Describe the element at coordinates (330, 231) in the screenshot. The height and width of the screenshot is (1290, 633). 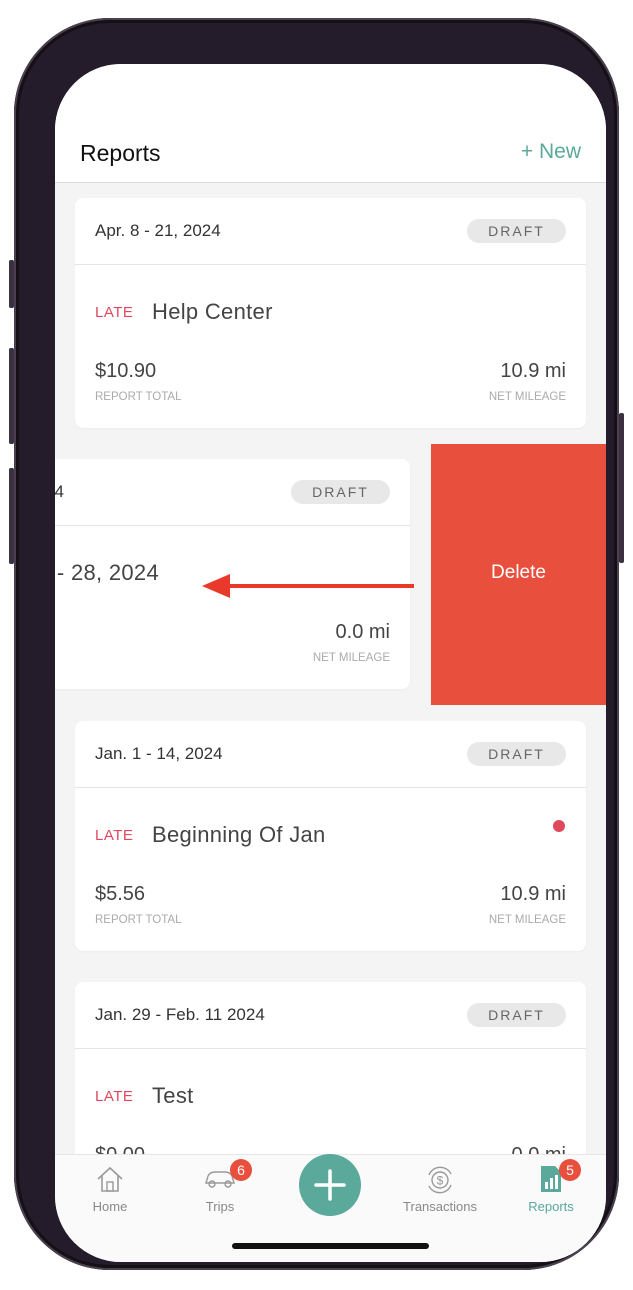
I see `report-date-row: Apr. 8 - 21, 2024 DRAFT` at that location.